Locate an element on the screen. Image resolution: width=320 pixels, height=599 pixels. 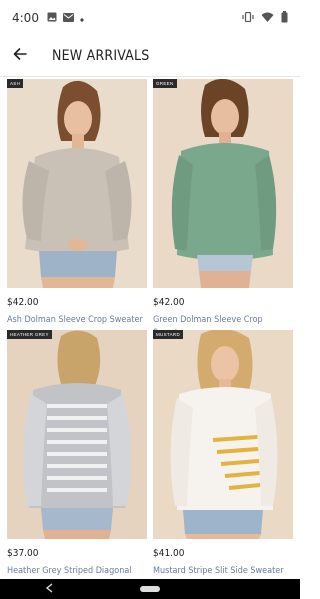
color-tag: MUSTARD is located at coordinates (168, 334).